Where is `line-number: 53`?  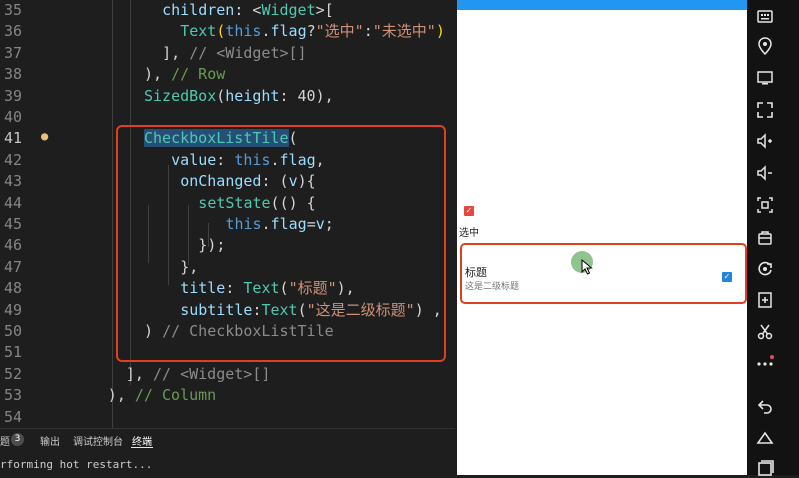
line-number: 53 is located at coordinates (12, 395).